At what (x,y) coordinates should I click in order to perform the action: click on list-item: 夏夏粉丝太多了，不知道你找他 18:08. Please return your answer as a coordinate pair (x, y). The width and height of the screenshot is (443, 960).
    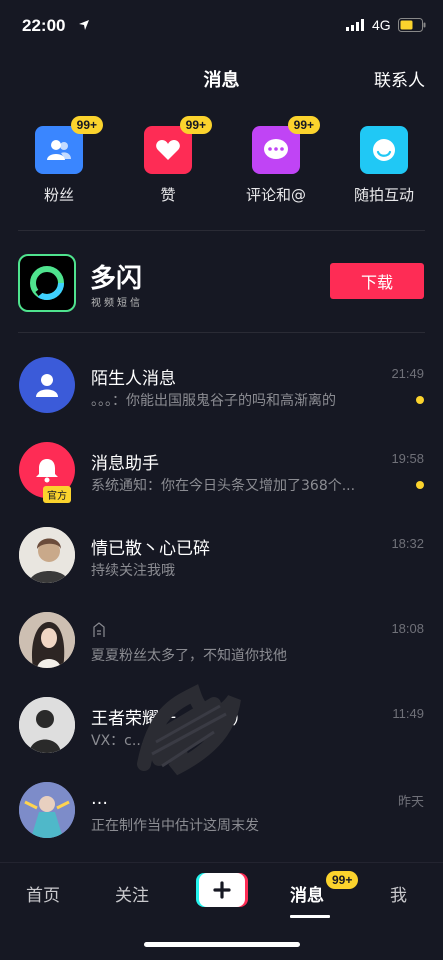
    Looking at the image, I should click on (221, 641).